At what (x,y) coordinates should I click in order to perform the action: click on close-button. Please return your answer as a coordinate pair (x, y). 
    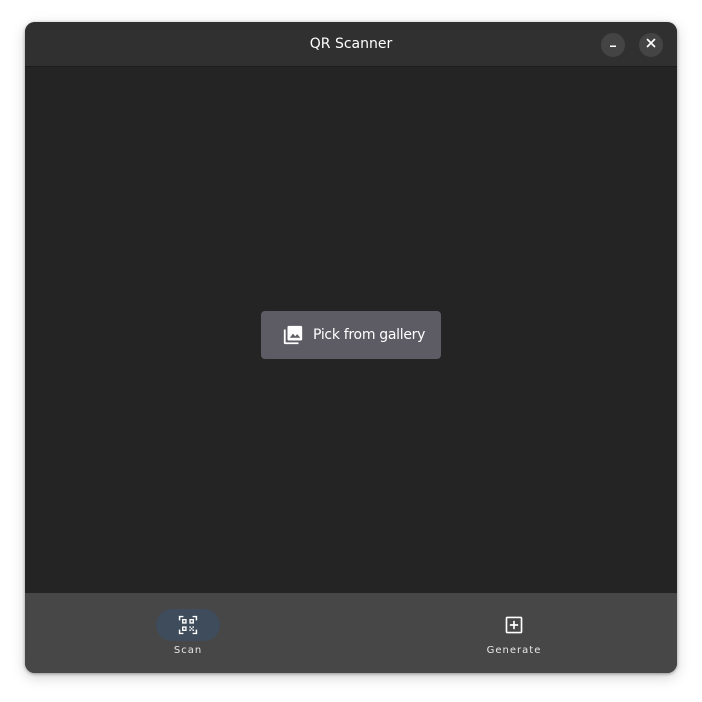
    Looking at the image, I should click on (651, 45).